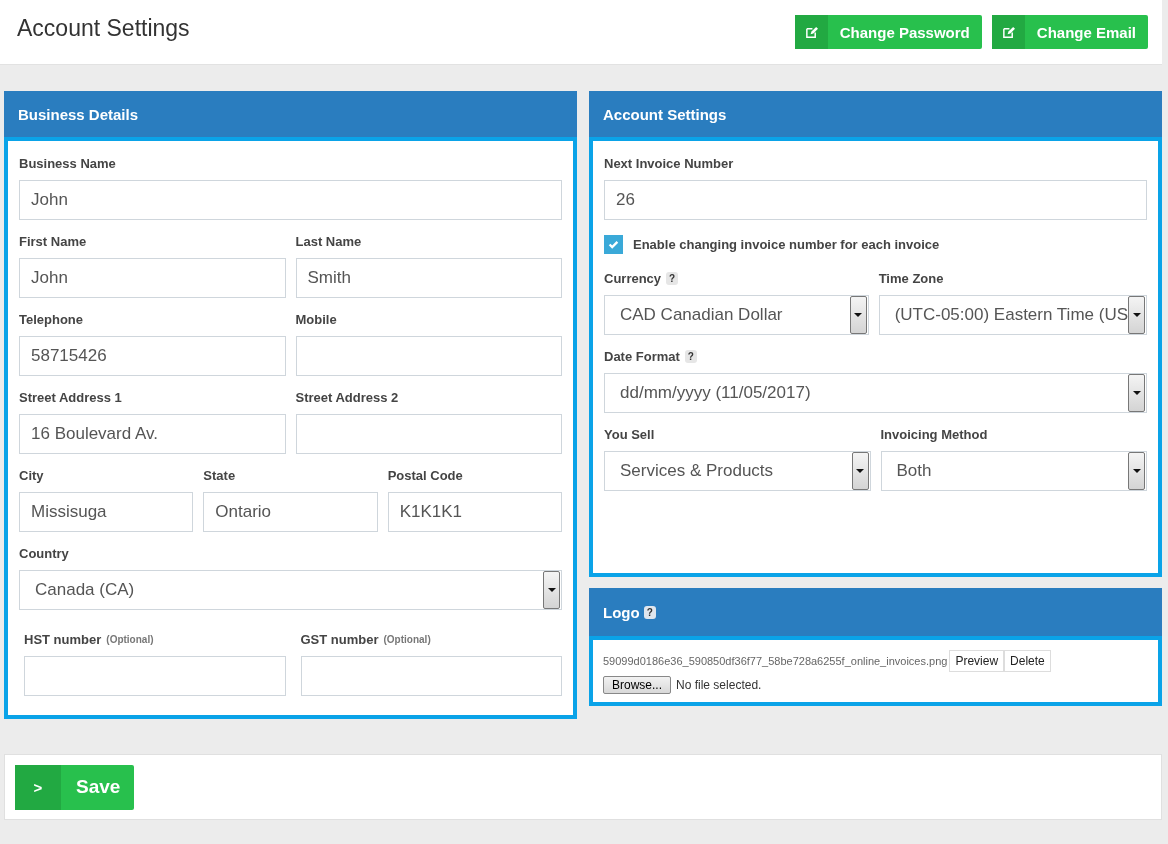  Describe the element at coordinates (152, 356) in the screenshot. I see `input-field: 58715426` at that location.